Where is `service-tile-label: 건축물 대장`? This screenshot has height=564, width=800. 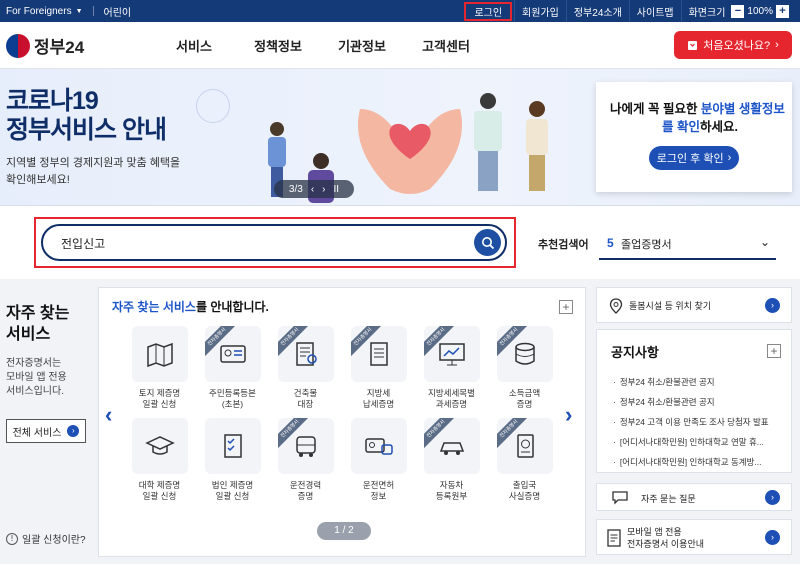 service-tile-label: 건축물 대장 is located at coordinates (305, 398).